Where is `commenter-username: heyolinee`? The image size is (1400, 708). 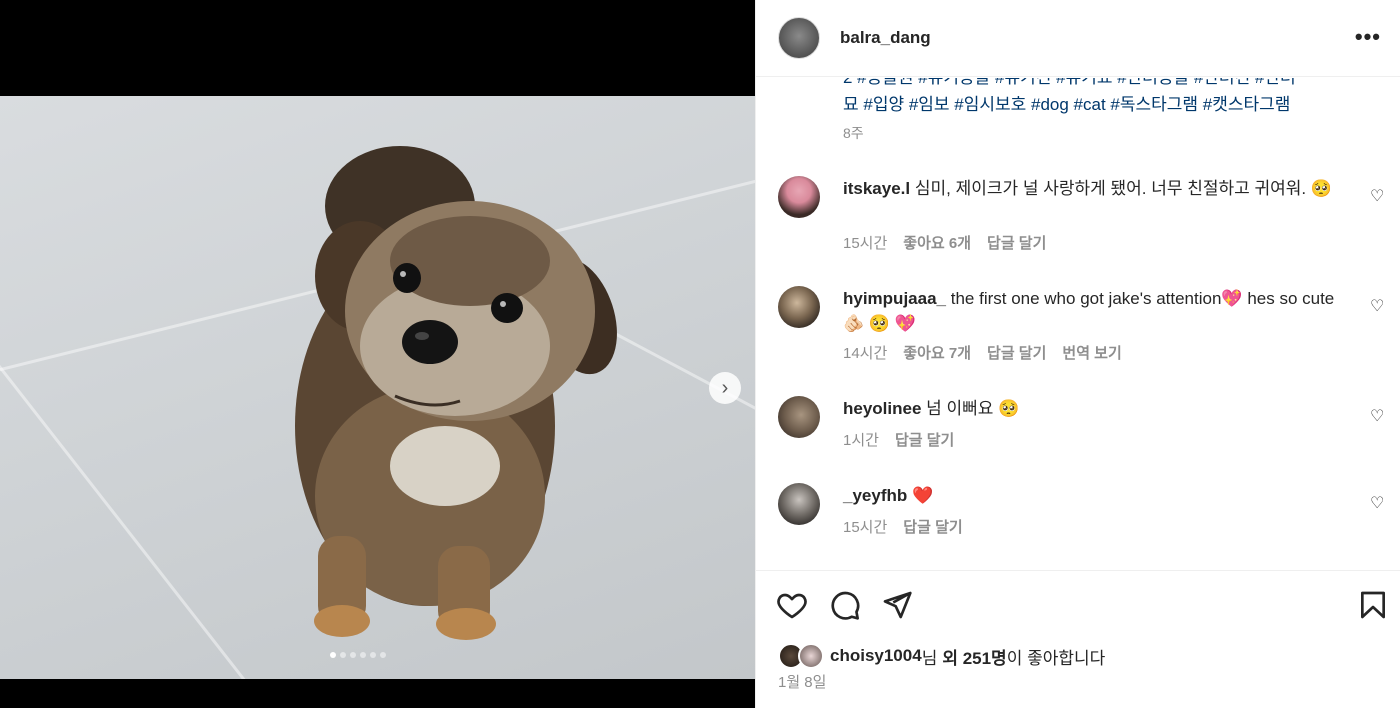 commenter-username: heyolinee is located at coordinates (882, 408).